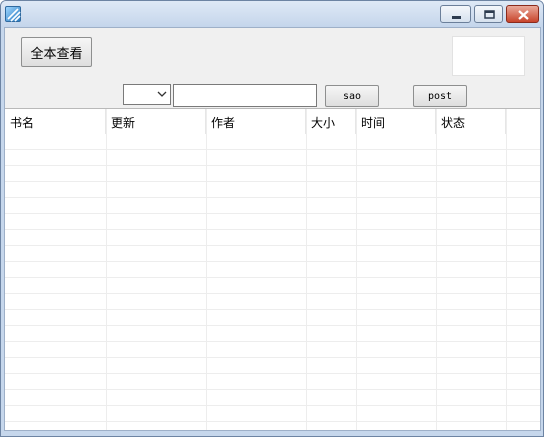 This screenshot has height=437, width=544. What do you see at coordinates (156, 121) in the screenshot?
I see `column-header-updated: 更新` at bounding box center [156, 121].